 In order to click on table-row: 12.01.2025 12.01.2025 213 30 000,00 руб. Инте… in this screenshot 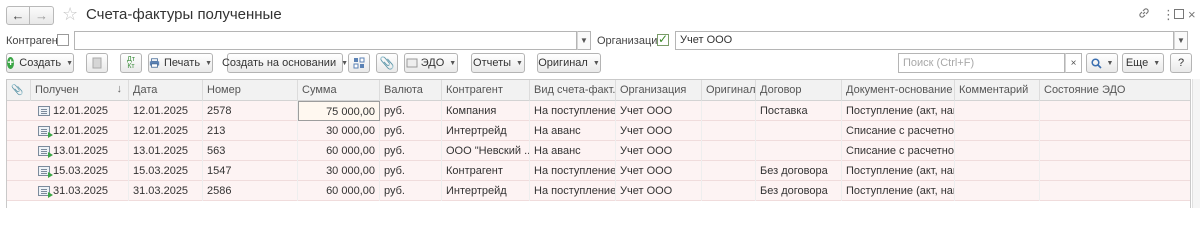, I will do `click(598, 131)`.